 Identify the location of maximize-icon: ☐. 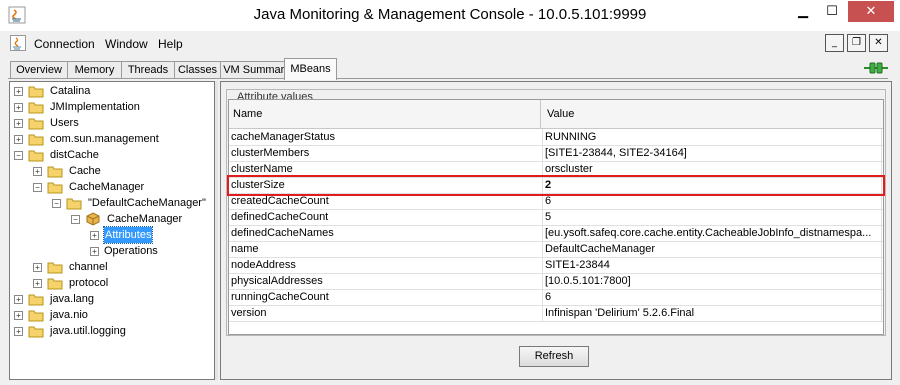
(832, 11).